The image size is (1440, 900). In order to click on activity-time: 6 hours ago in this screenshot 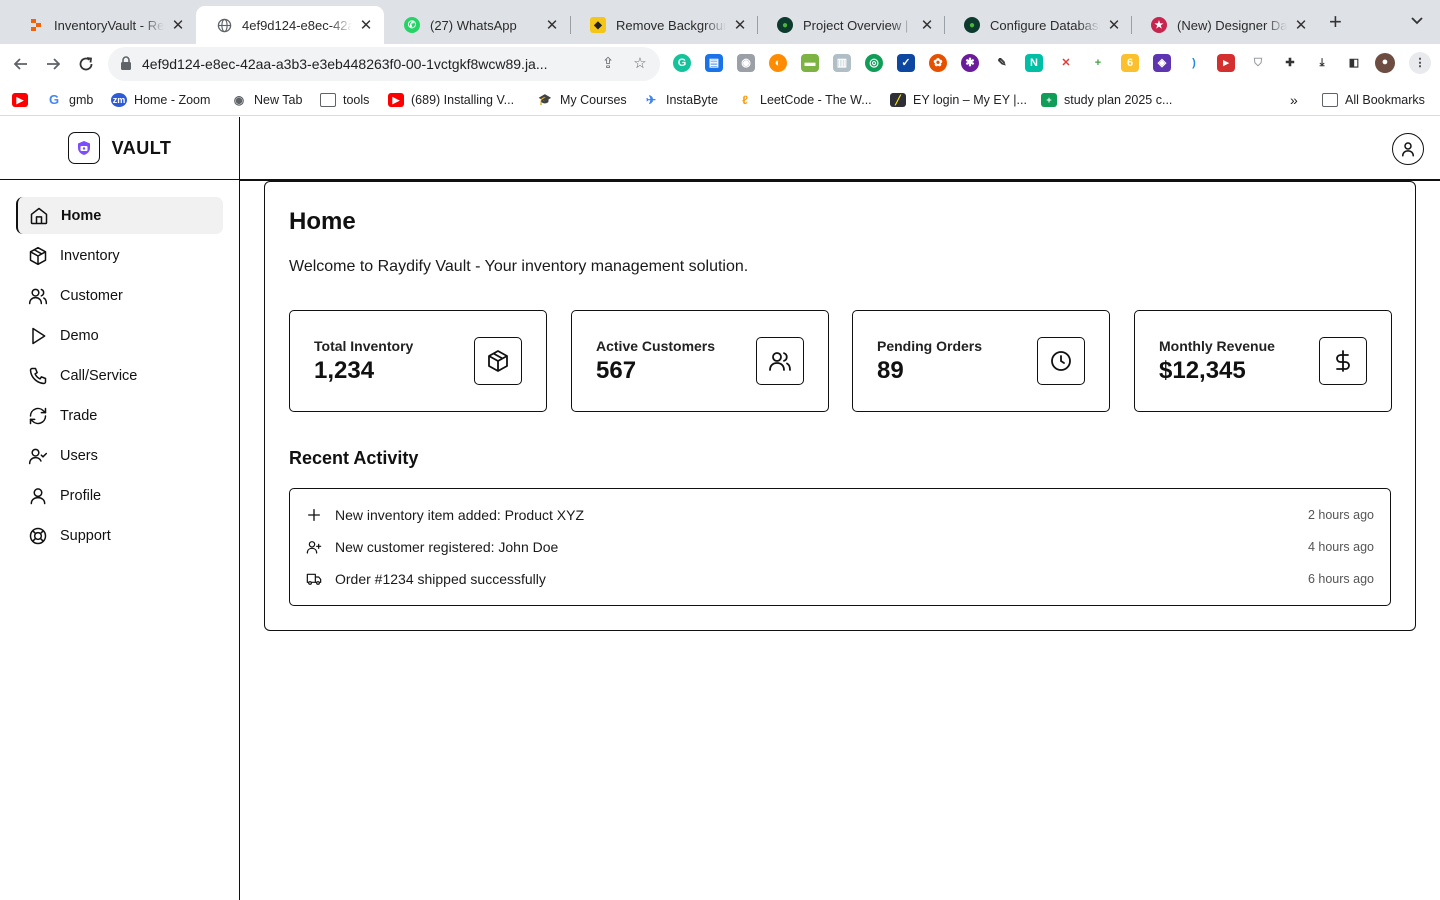, I will do `click(1340, 579)`.